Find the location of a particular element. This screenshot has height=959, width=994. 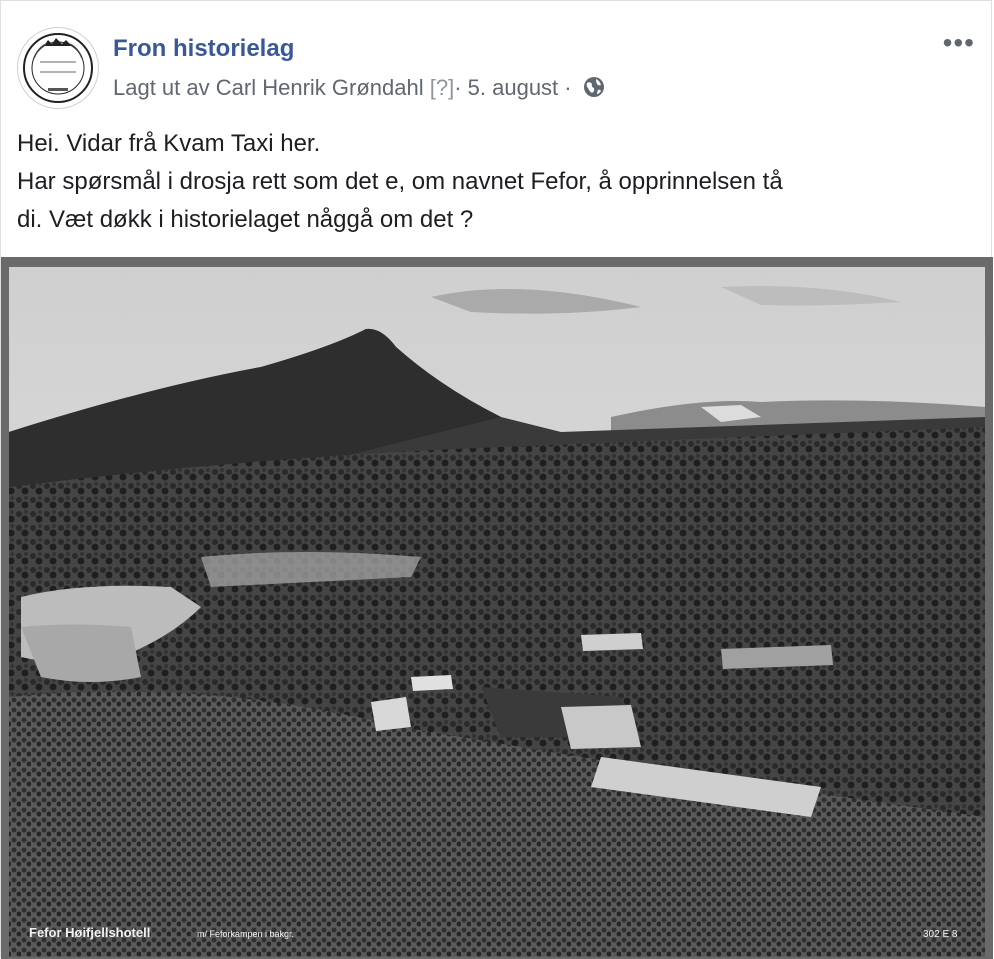

posted-by-label: Lagt ut av is located at coordinates (161, 87).